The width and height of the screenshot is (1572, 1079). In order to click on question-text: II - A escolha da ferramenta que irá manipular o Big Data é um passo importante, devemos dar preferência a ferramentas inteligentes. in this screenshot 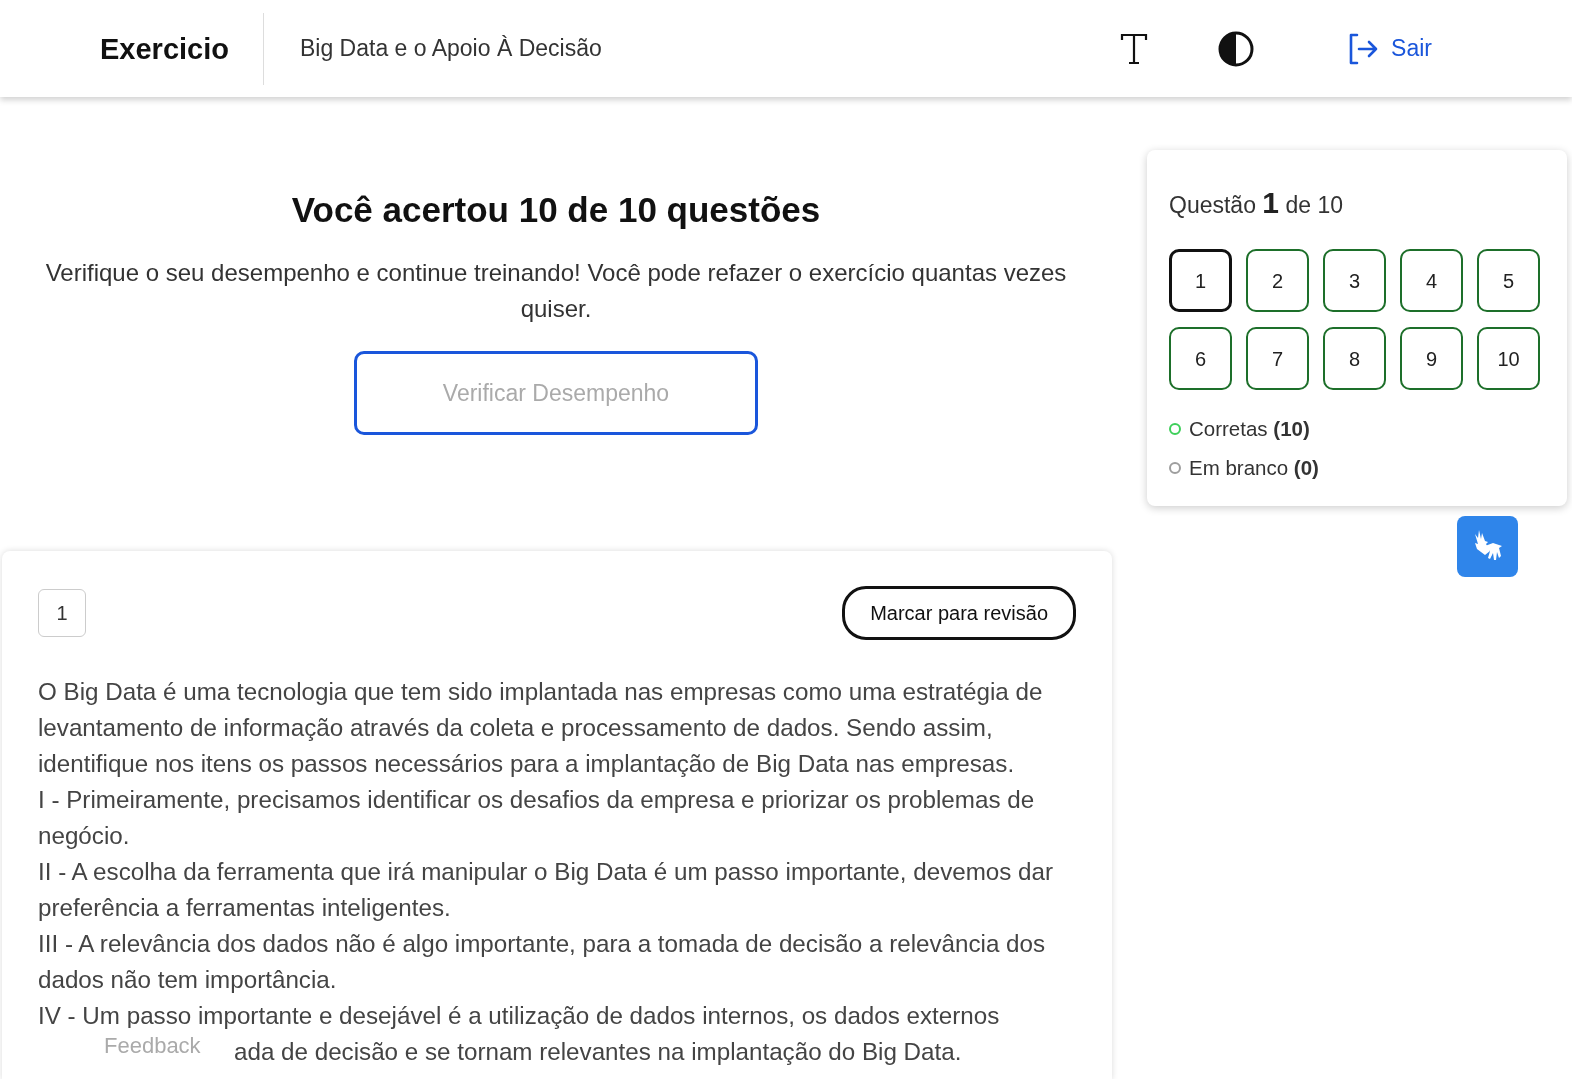, I will do `click(546, 890)`.